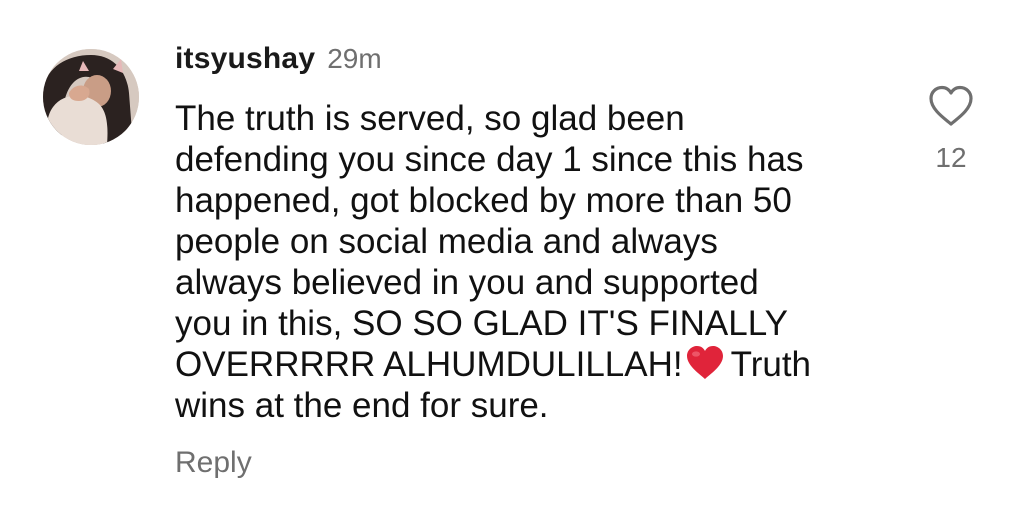  What do you see at coordinates (430, 118) in the screenshot?
I see `comment-text-line: The truth is served, so glad been` at bounding box center [430, 118].